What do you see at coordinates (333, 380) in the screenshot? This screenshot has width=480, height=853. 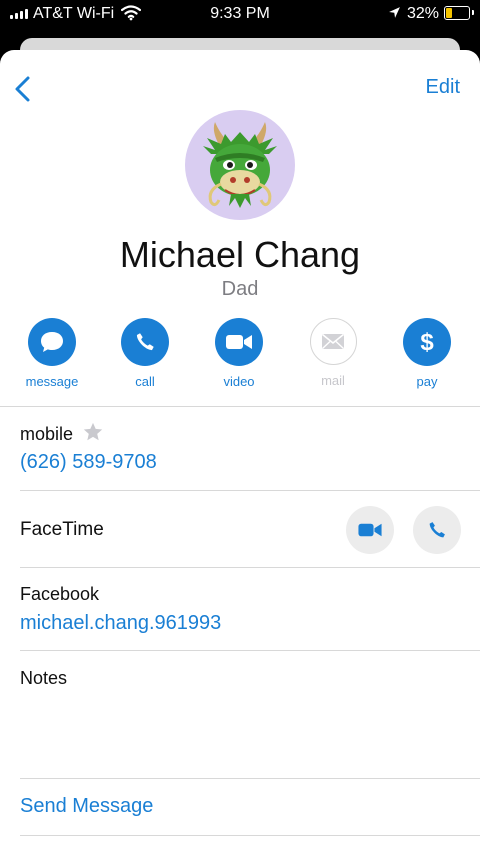 I see `mail-action-label: mail` at bounding box center [333, 380].